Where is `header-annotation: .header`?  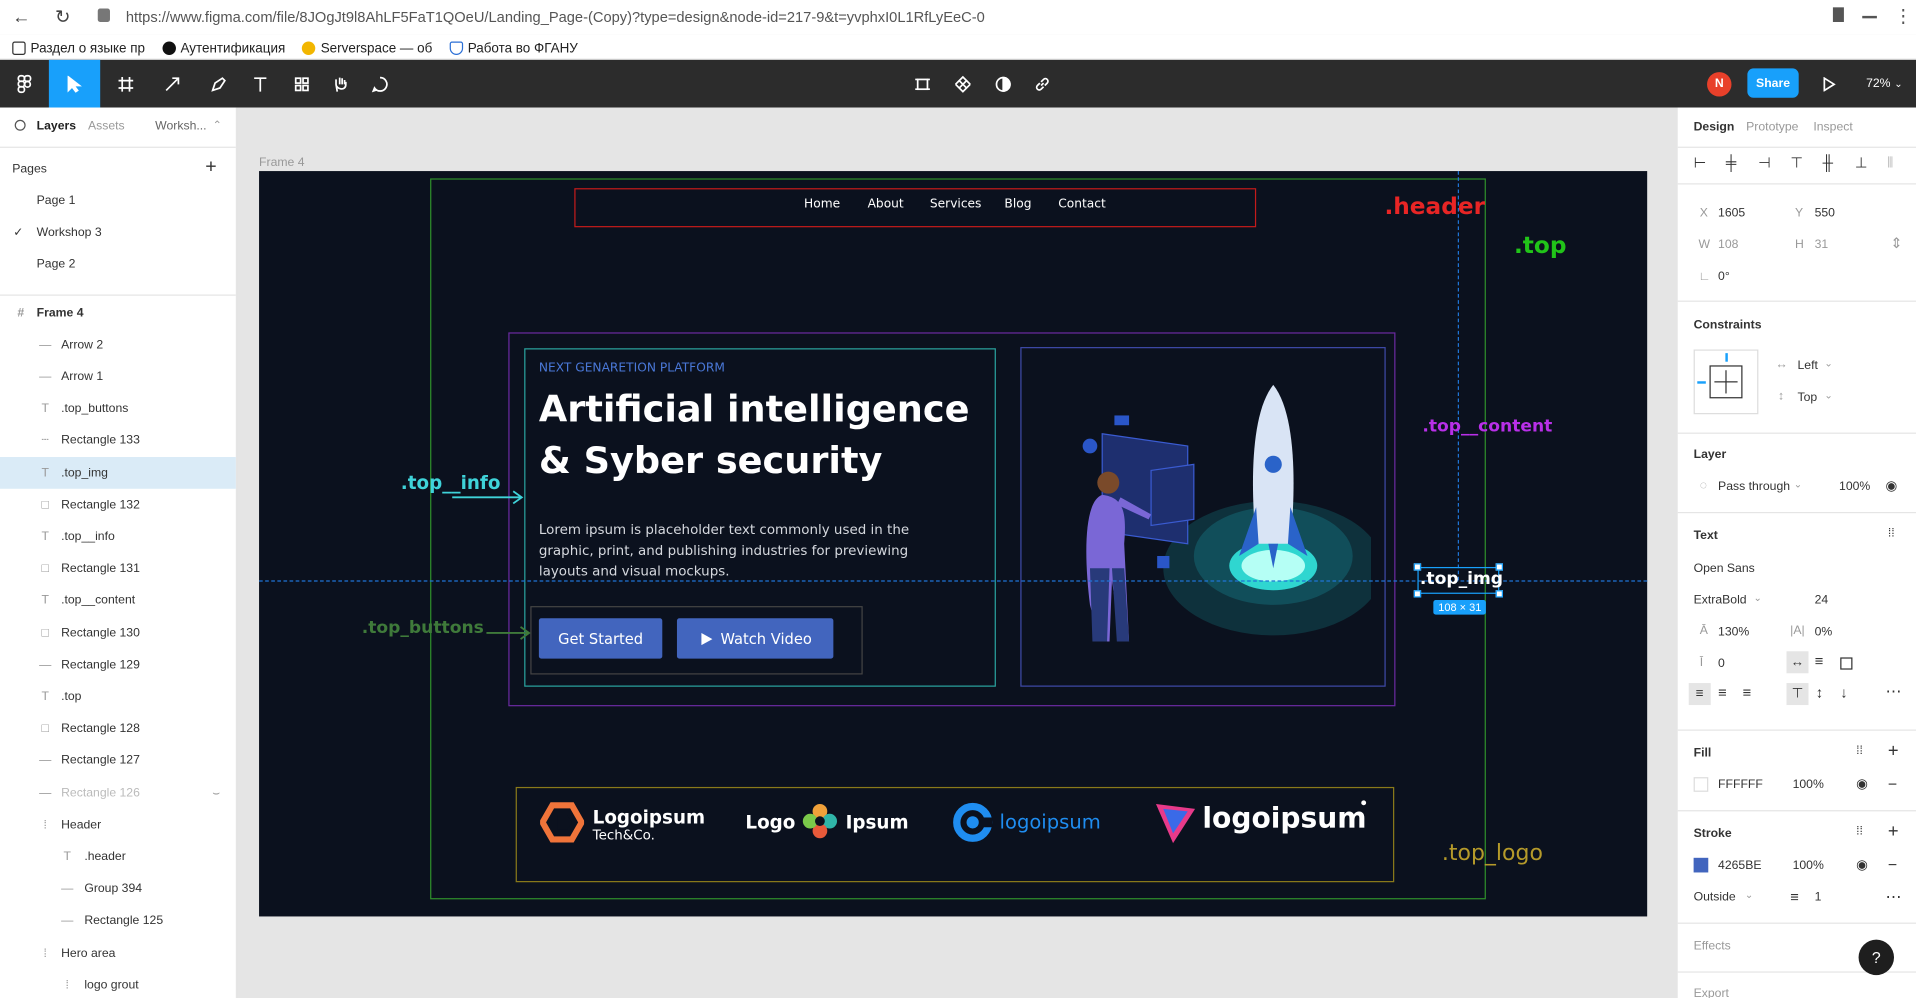 header-annotation: .header is located at coordinates (1434, 206).